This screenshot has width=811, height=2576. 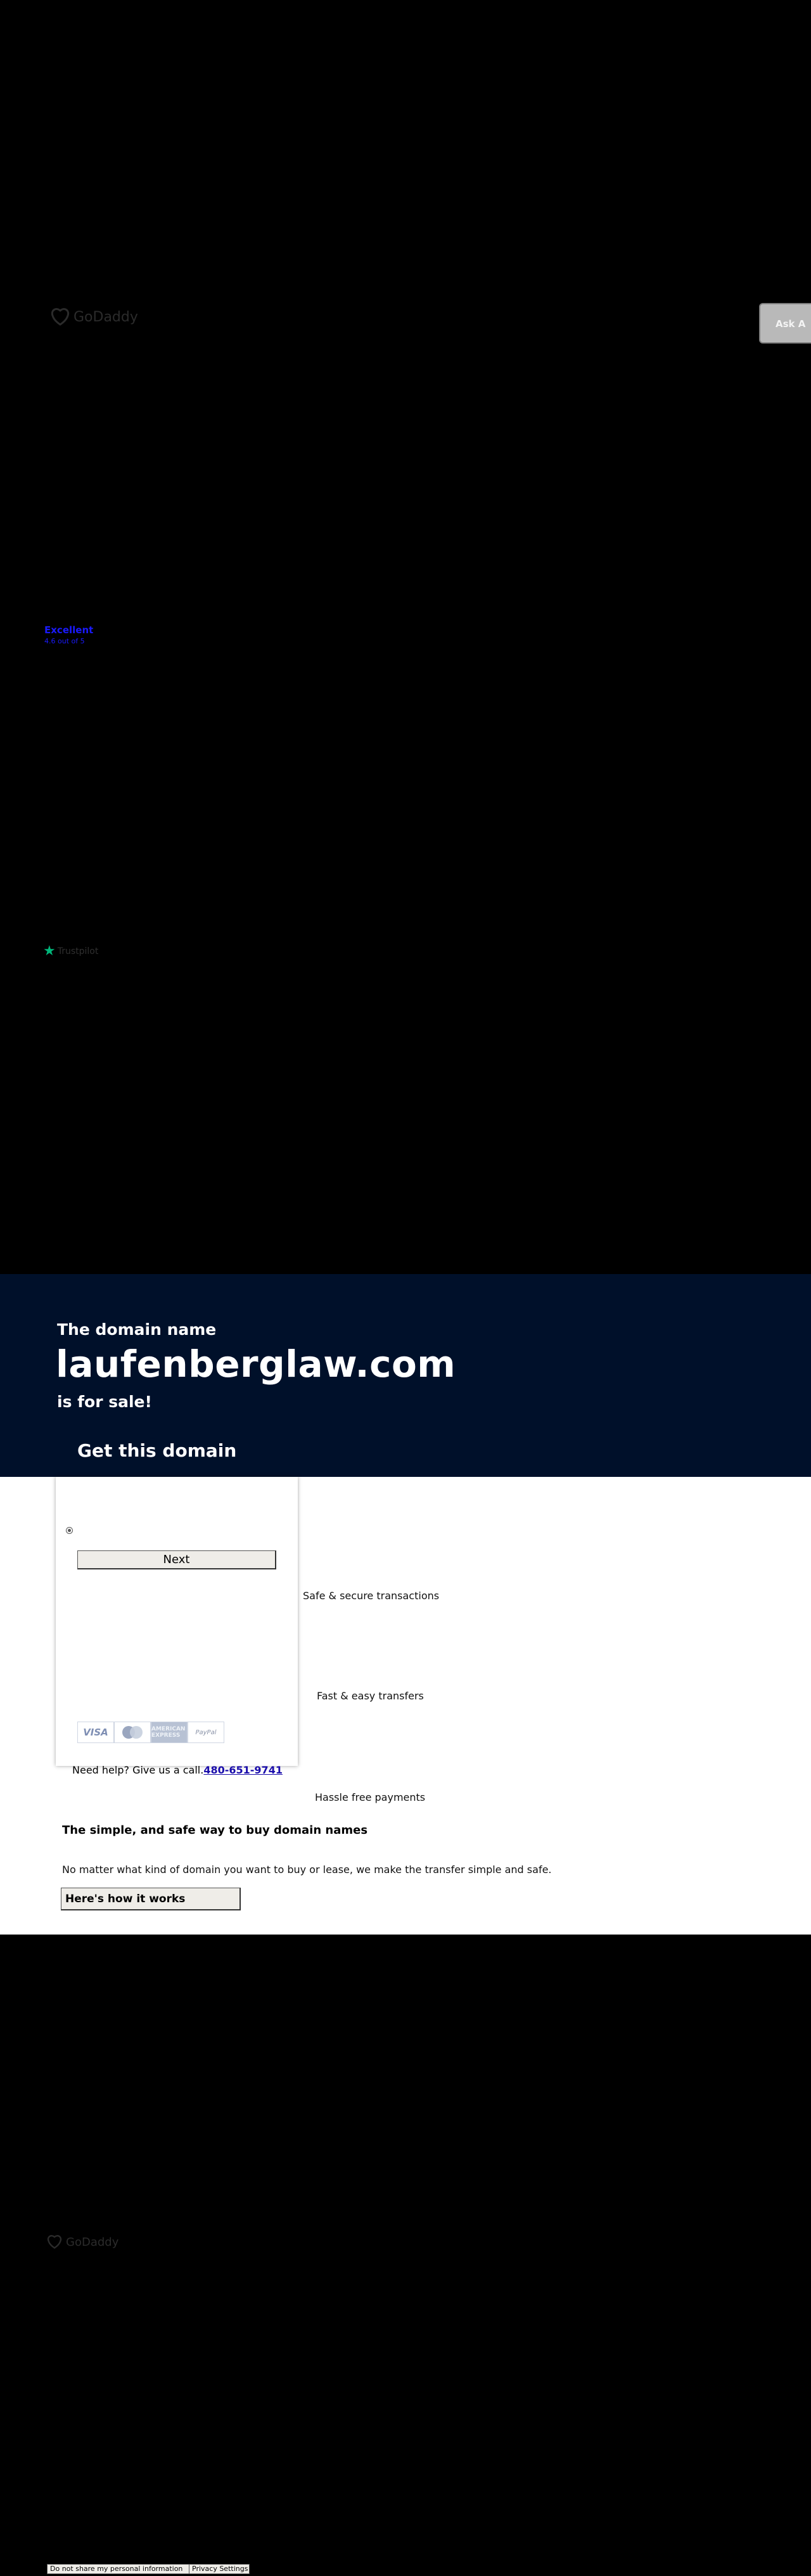 I want to click on privacy-settings-button: Privacy Settings, so click(x=219, y=2569).